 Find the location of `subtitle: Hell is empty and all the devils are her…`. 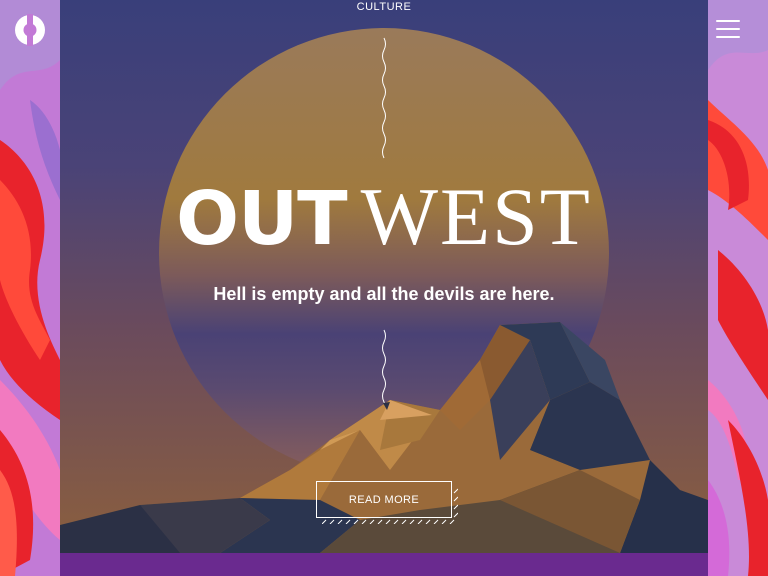

subtitle: Hell is empty and all the devils are her… is located at coordinates (384, 294).